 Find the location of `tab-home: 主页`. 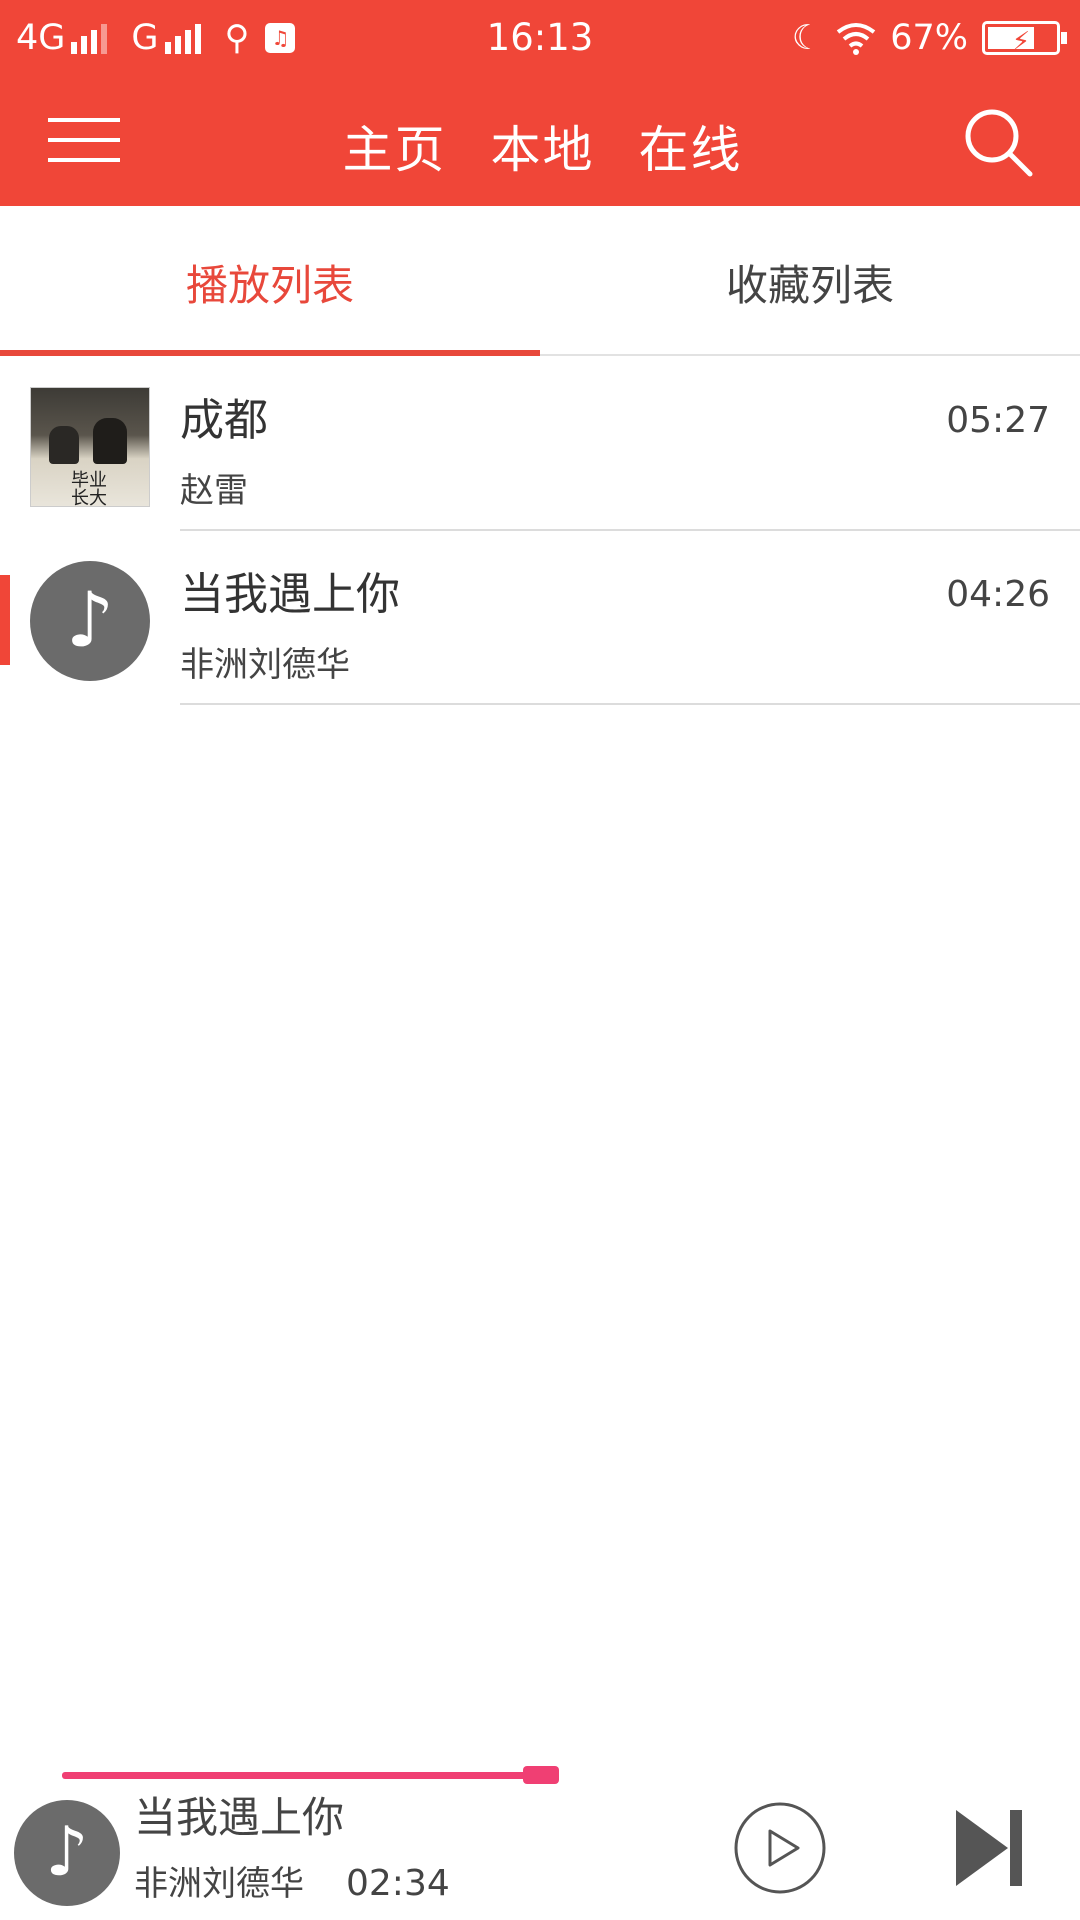

tab-home: 主页 is located at coordinates (395, 150).